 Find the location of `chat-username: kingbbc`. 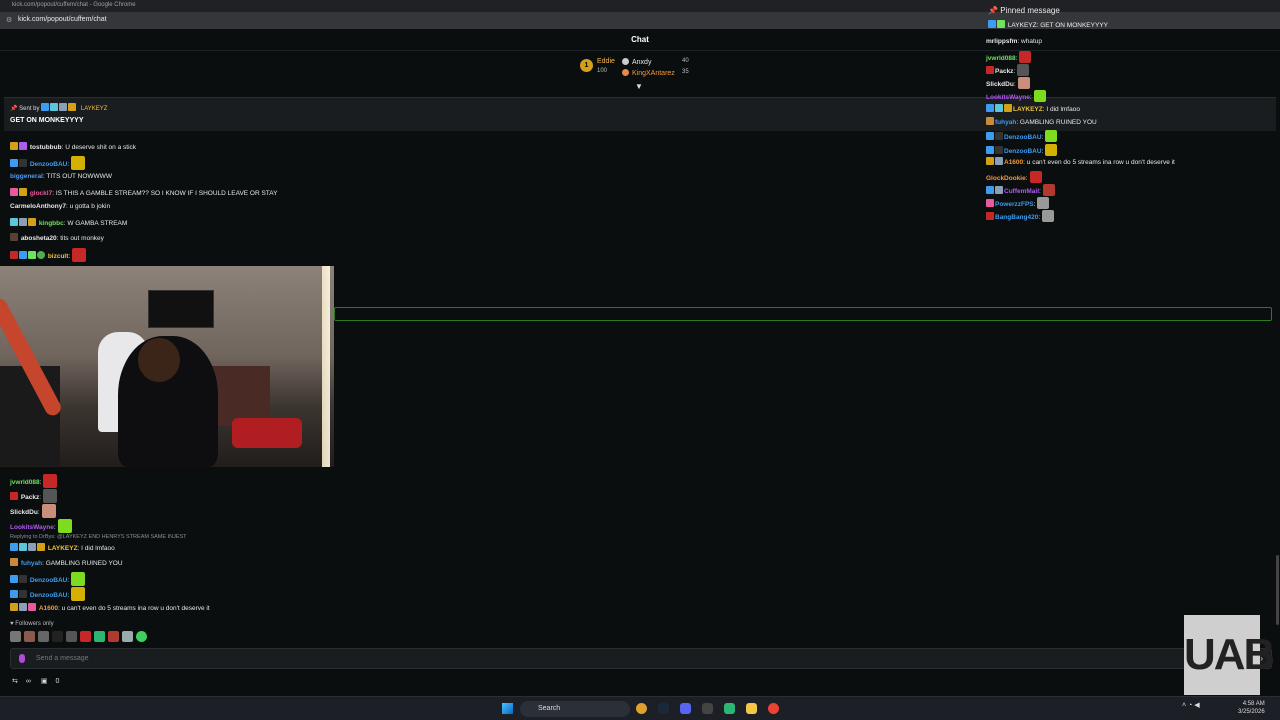

chat-username: kingbbc is located at coordinates (51, 223).